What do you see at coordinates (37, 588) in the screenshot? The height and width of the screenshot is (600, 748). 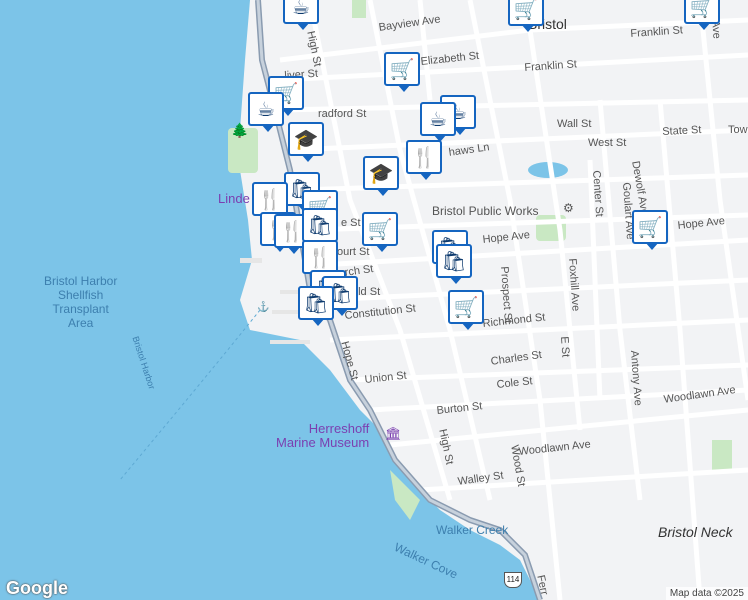 I see `google-logo: Google` at bounding box center [37, 588].